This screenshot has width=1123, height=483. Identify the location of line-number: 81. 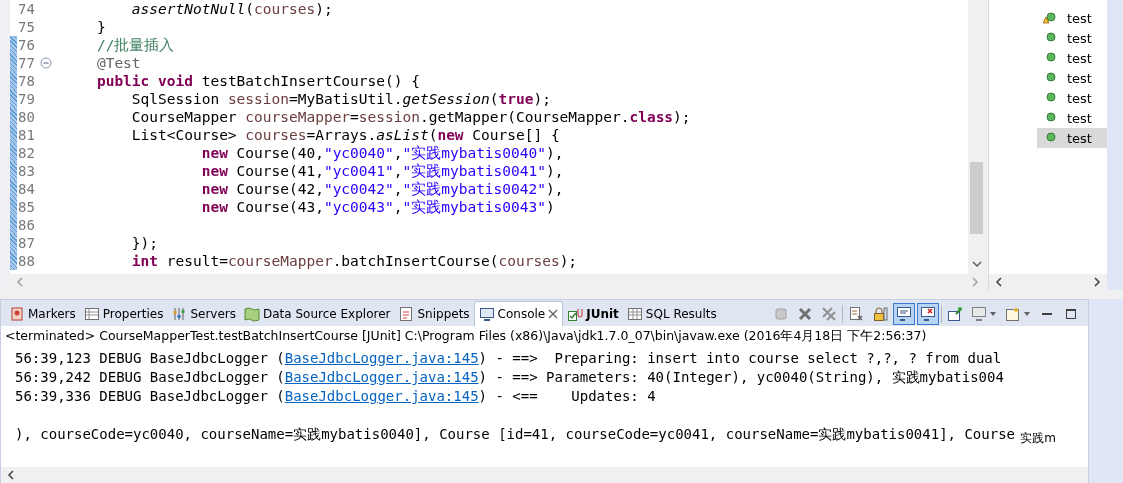
(26, 135).